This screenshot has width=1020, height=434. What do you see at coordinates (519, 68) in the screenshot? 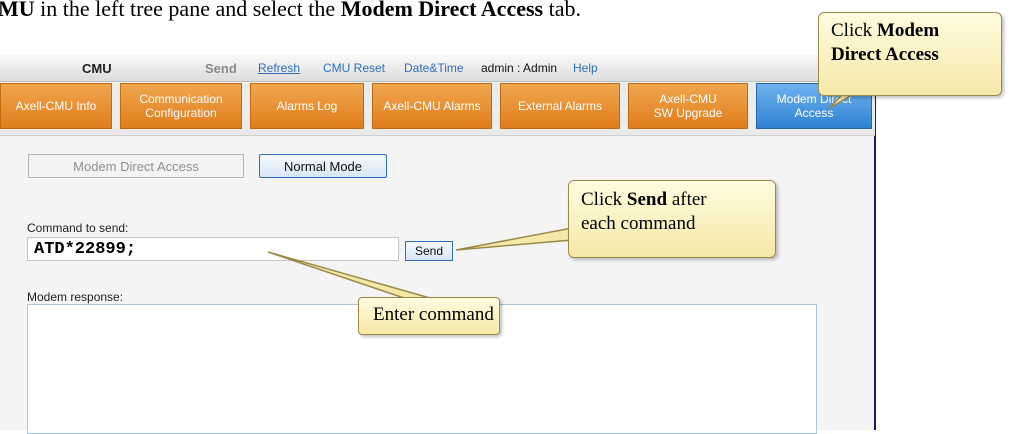
I see `menu-user-label: admin : Admin` at bounding box center [519, 68].